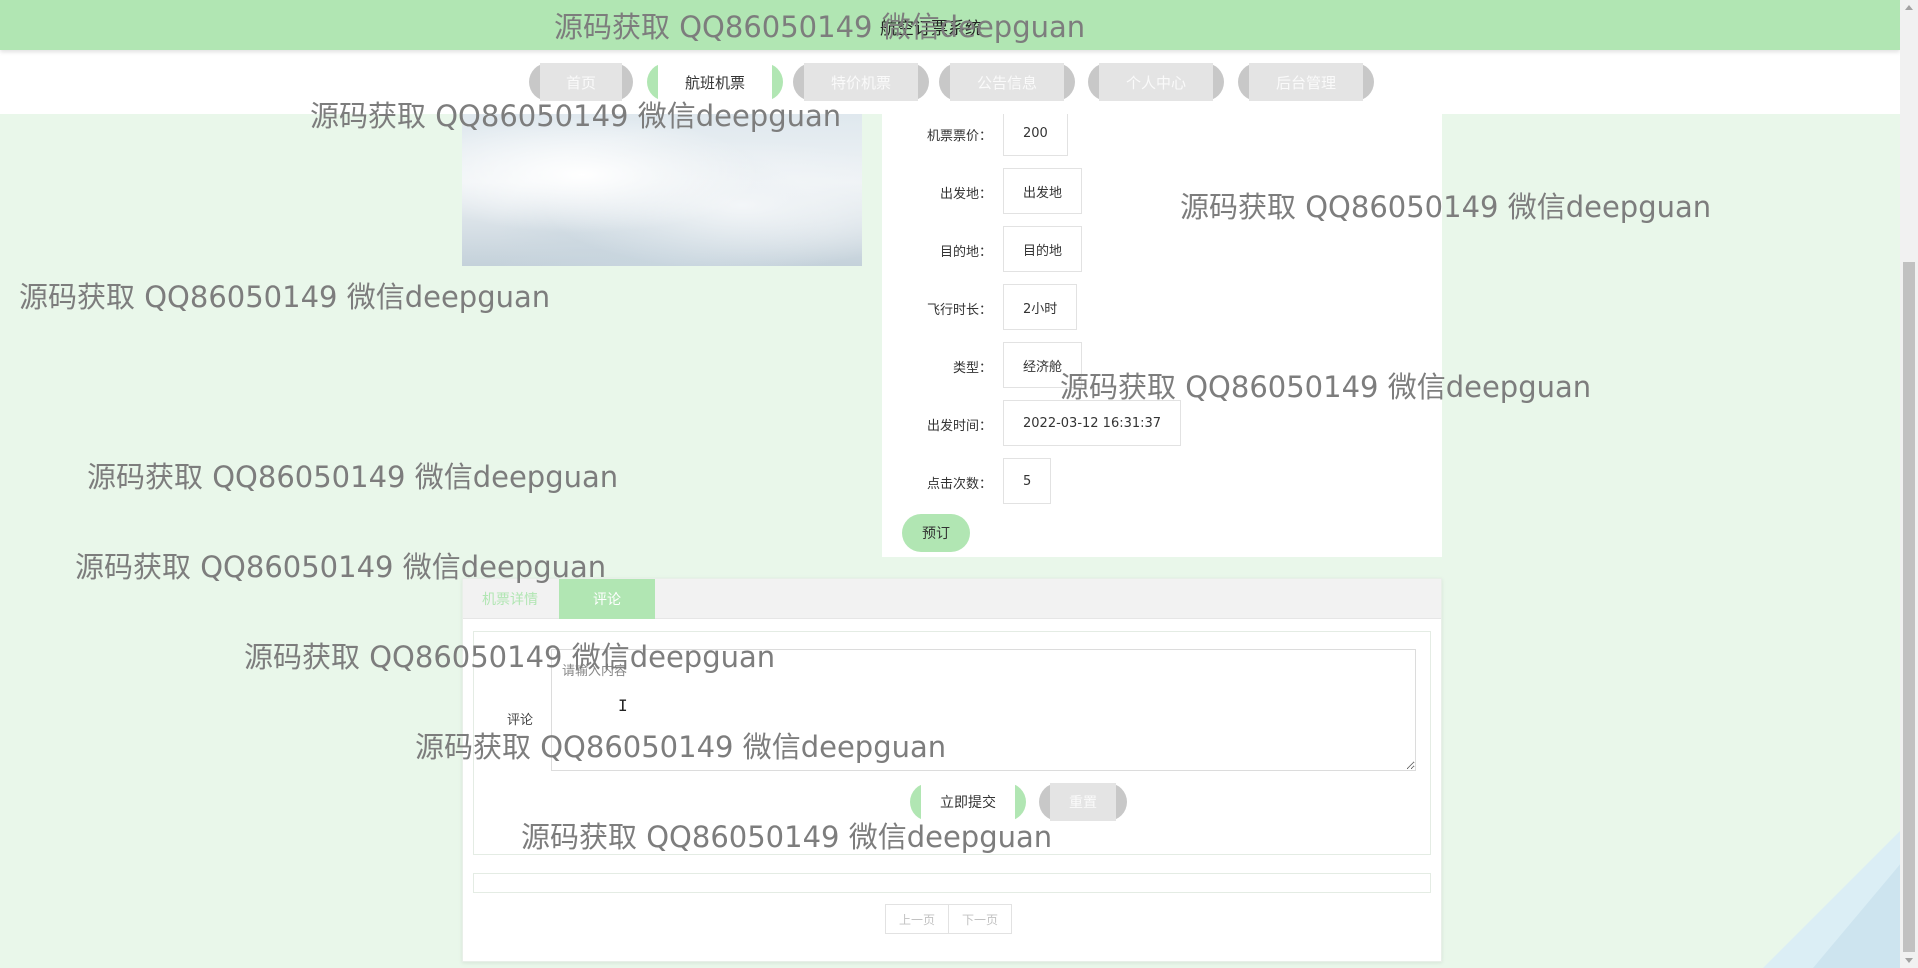  What do you see at coordinates (1909, 960) in the screenshot?
I see `scroll-down-icon` at bounding box center [1909, 960].